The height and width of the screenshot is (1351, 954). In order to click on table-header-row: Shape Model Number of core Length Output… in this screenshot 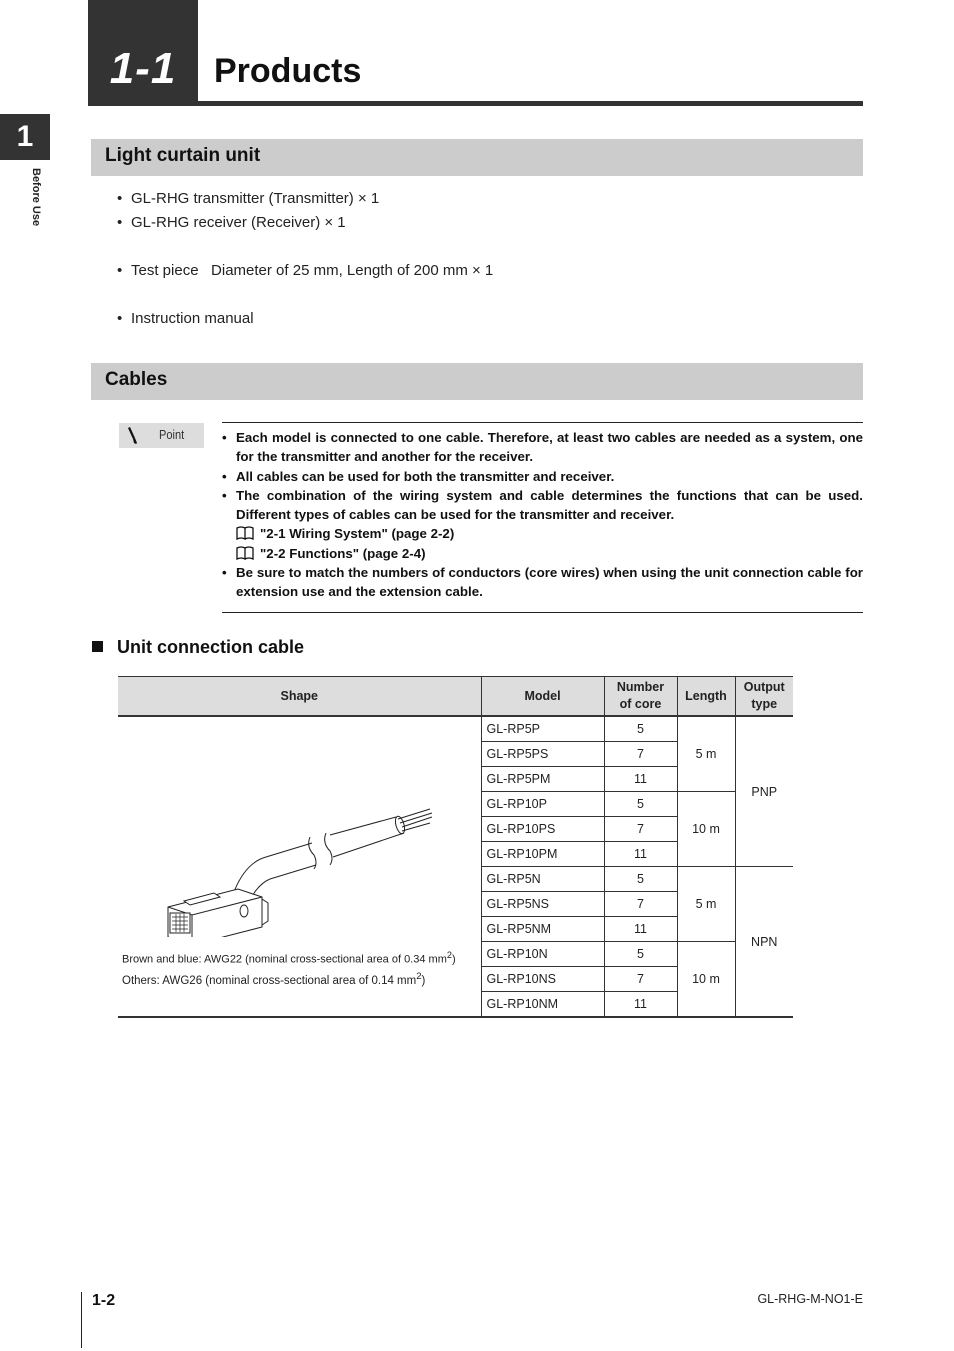, I will do `click(455, 696)`.